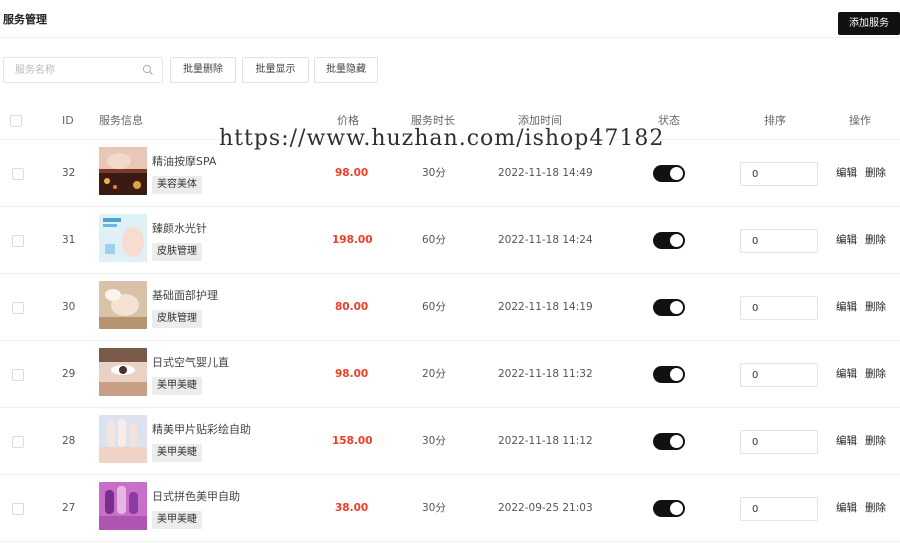  Describe the element at coordinates (450, 19) in the screenshot. I see `page-header: 服务管理 添加服务` at that location.